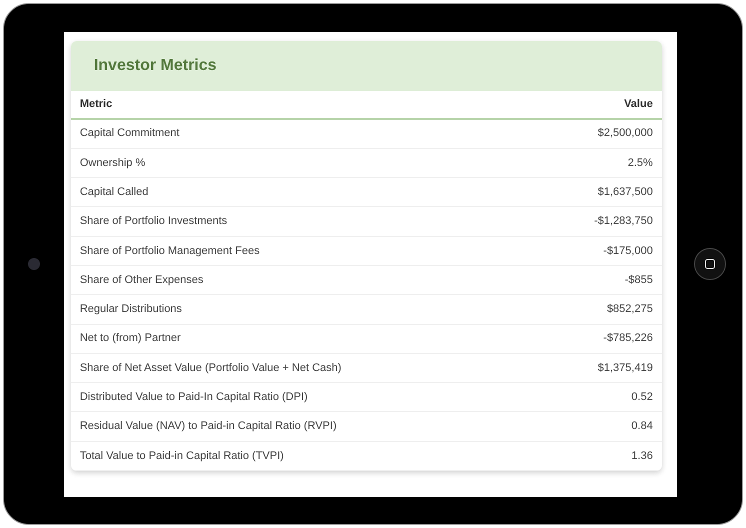 This screenshot has height=528, width=746. I want to click on metric-cell-text: Distributed Value to Paid-In Capital Ratio (DPI), so click(194, 398).